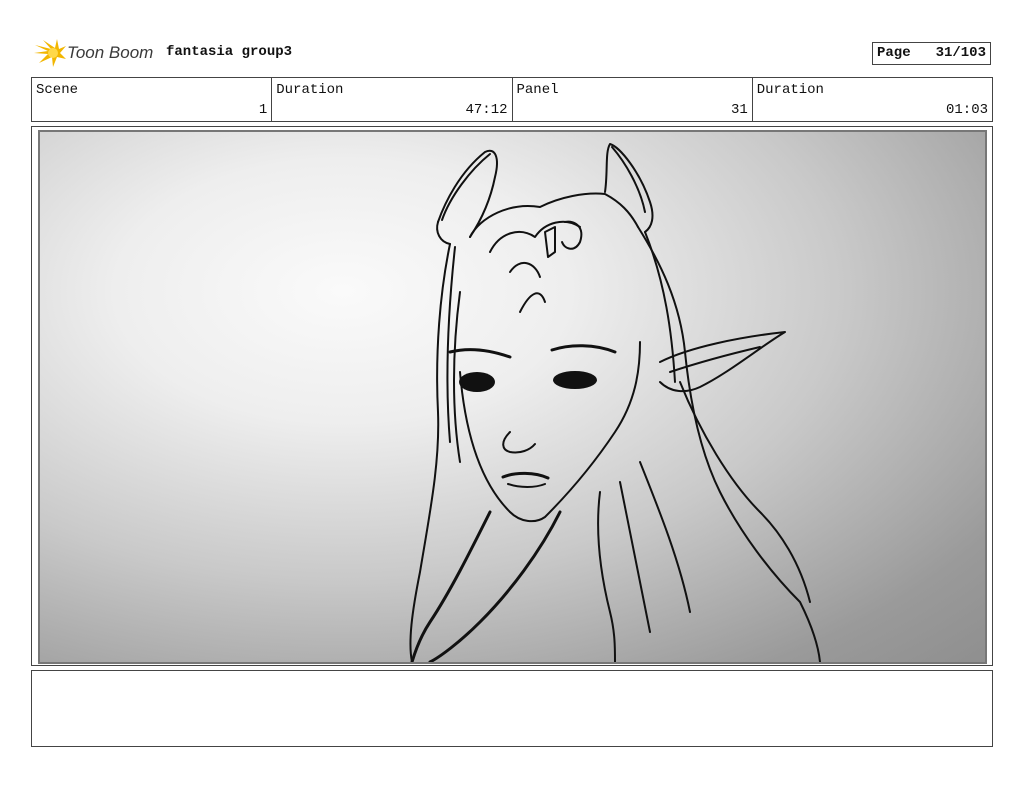 This screenshot has width=1024, height=793. Describe the element at coordinates (872, 99) in the screenshot. I see `panel-duration-cell: Duration 01:03` at that location.